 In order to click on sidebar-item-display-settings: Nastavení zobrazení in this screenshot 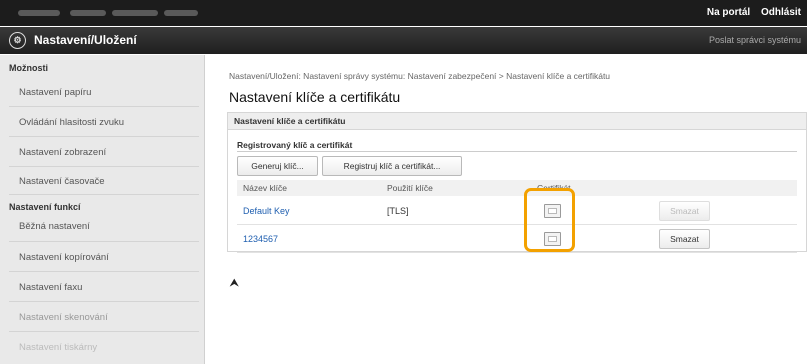, I will do `click(106, 152)`.